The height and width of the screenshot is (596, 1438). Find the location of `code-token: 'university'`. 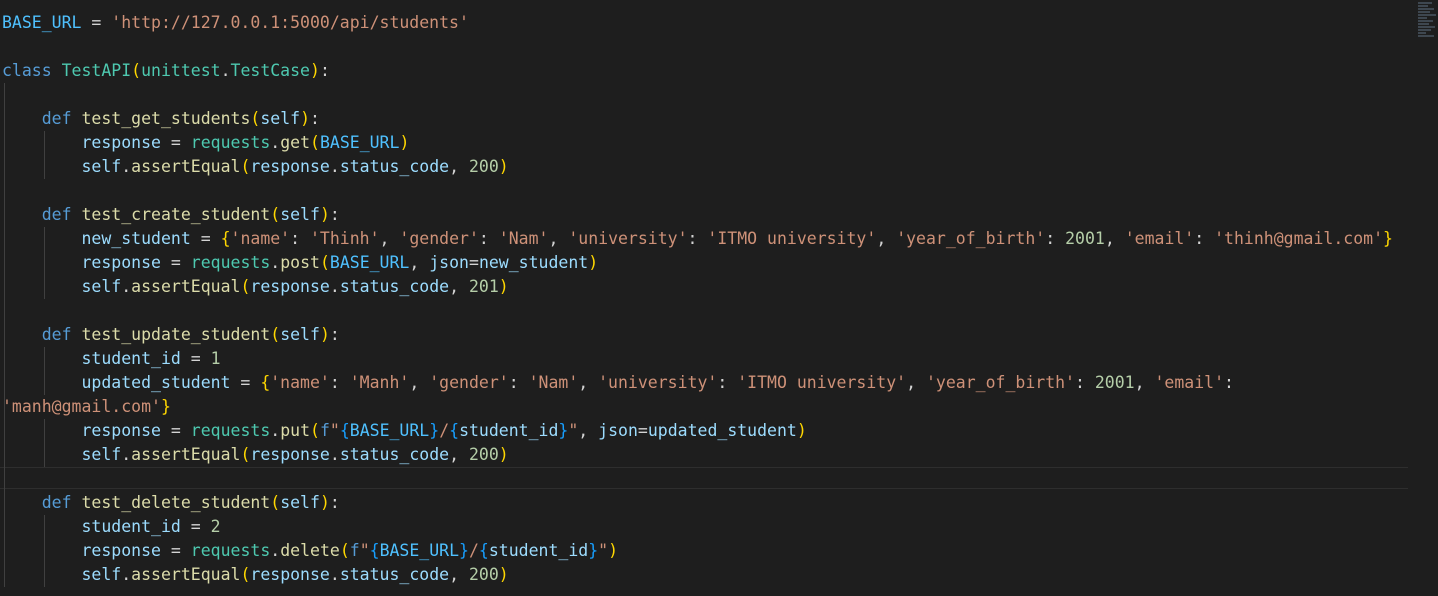

code-token: 'university' is located at coordinates (628, 238).